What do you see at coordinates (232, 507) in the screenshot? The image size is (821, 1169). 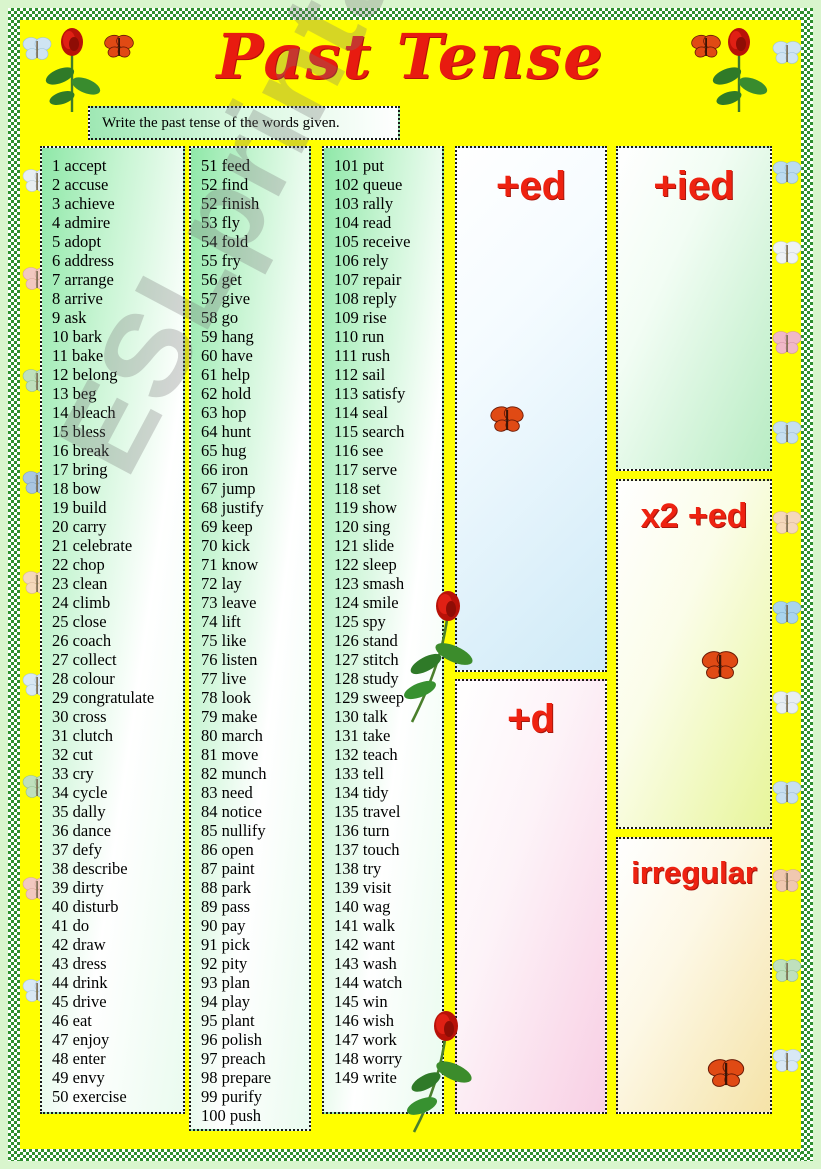 I see `word-list-item: 68 justify` at bounding box center [232, 507].